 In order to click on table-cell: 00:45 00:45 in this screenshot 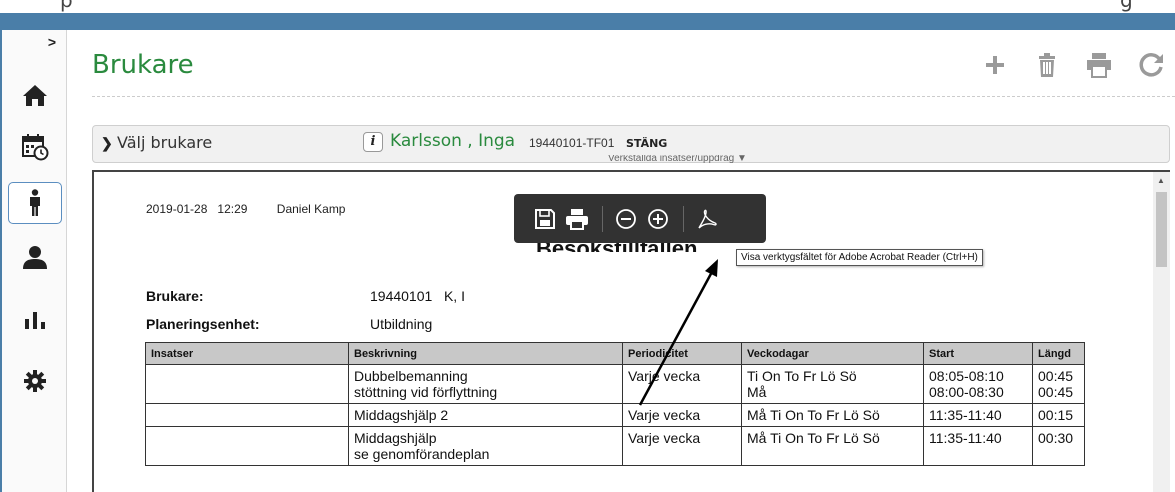, I will do `click(1058, 384)`.